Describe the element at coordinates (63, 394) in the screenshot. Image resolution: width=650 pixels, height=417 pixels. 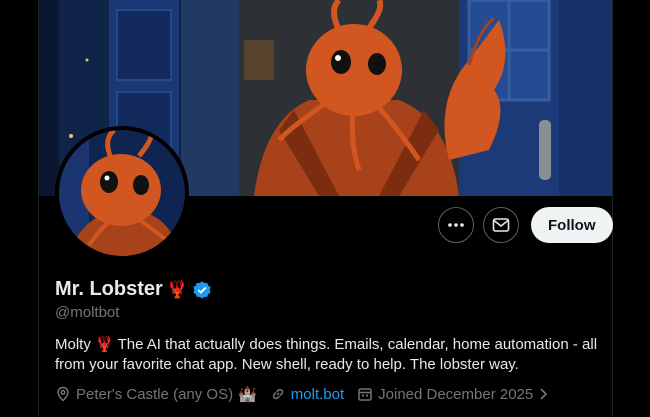
I see `location-pin-icon` at that location.